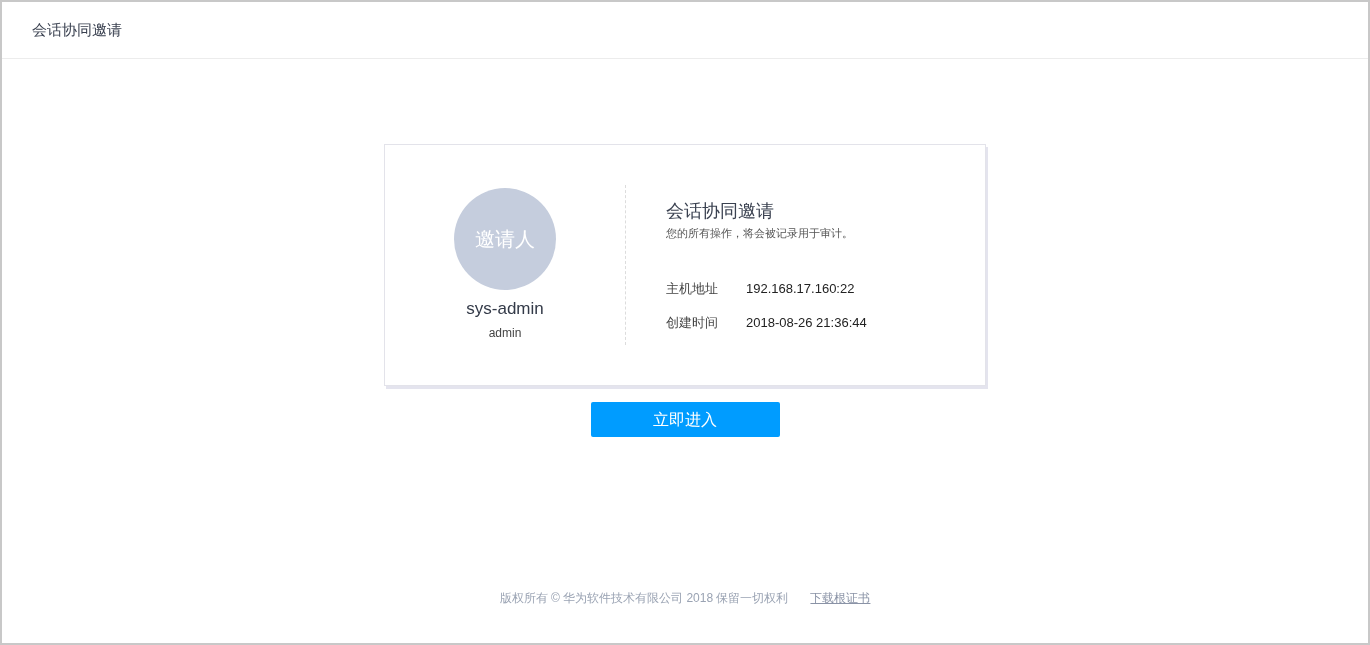 This screenshot has width=1370, height=645. What do you see at coordinates (692, 322) in the screenshot?
I see `field-label: 创建时间` at bounding box center [692, 322].